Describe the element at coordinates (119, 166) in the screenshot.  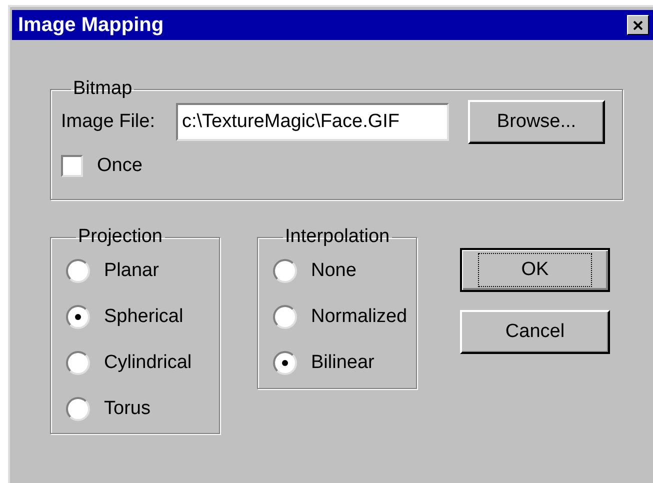
I see `checkbox-label: Once` at that location.